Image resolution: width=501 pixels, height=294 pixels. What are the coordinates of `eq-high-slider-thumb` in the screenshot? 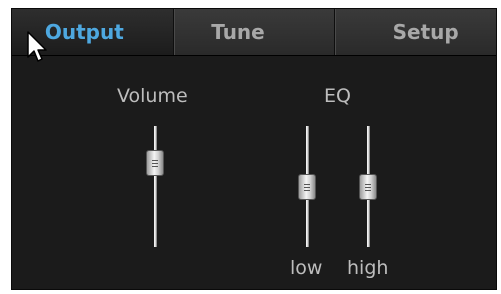 It's located at (368, 186).